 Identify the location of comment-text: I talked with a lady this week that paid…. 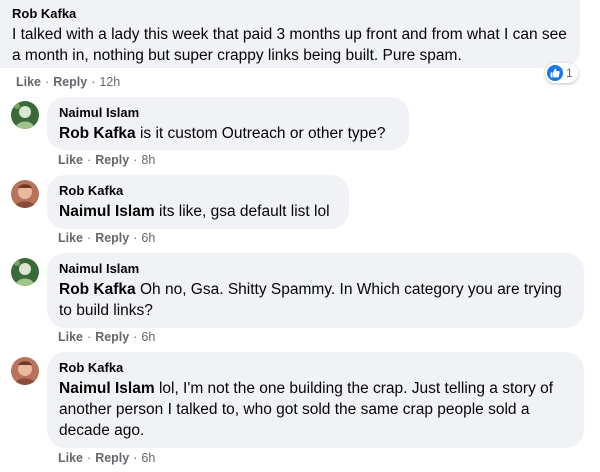
(289, 45).